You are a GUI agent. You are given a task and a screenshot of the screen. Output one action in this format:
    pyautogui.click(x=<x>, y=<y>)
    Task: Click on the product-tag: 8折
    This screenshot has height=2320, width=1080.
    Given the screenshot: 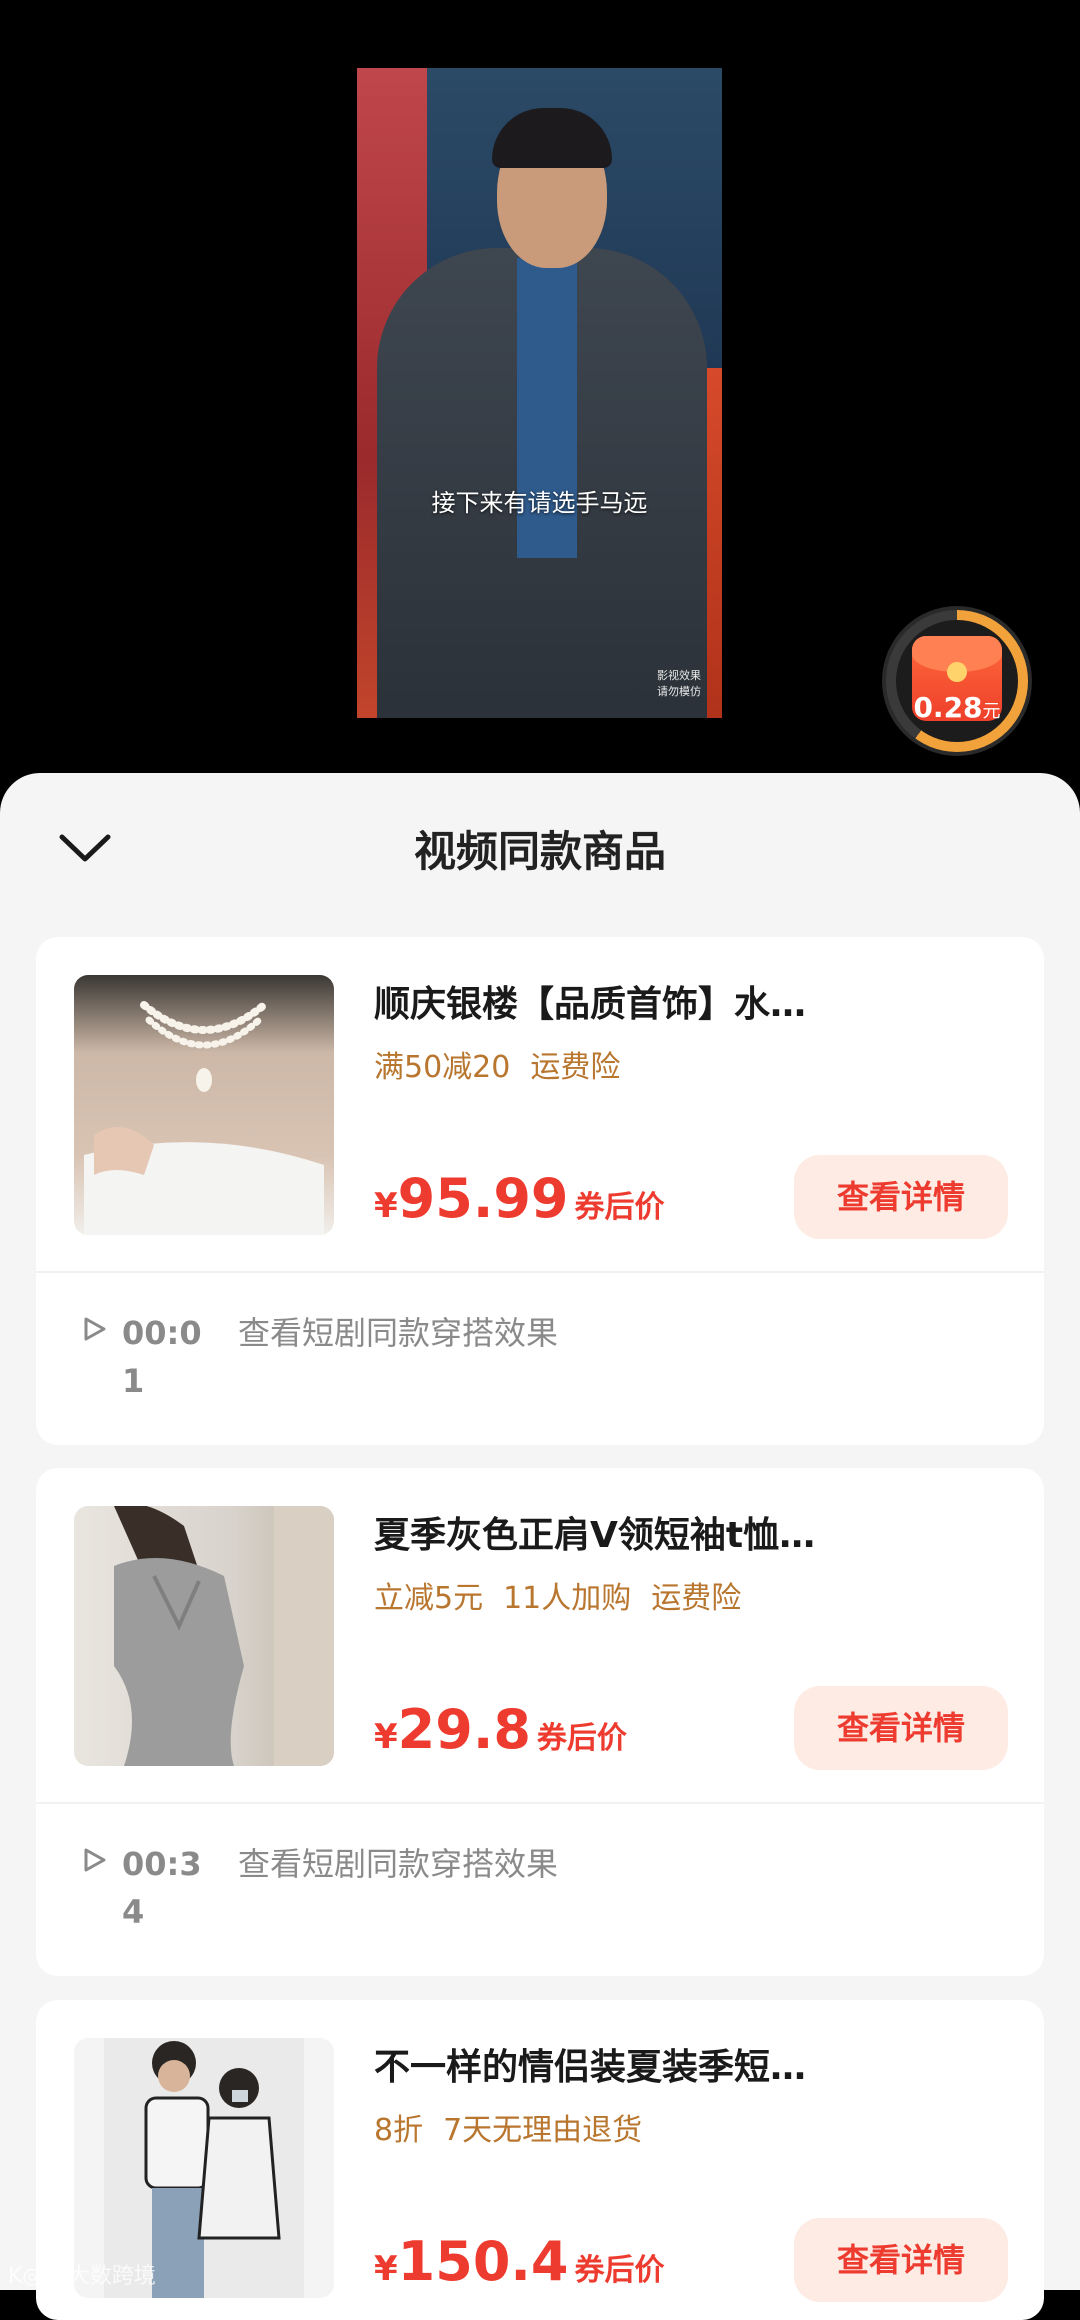 What is the action you would take?
    pyautogui.click(x=399, y=2130)
    